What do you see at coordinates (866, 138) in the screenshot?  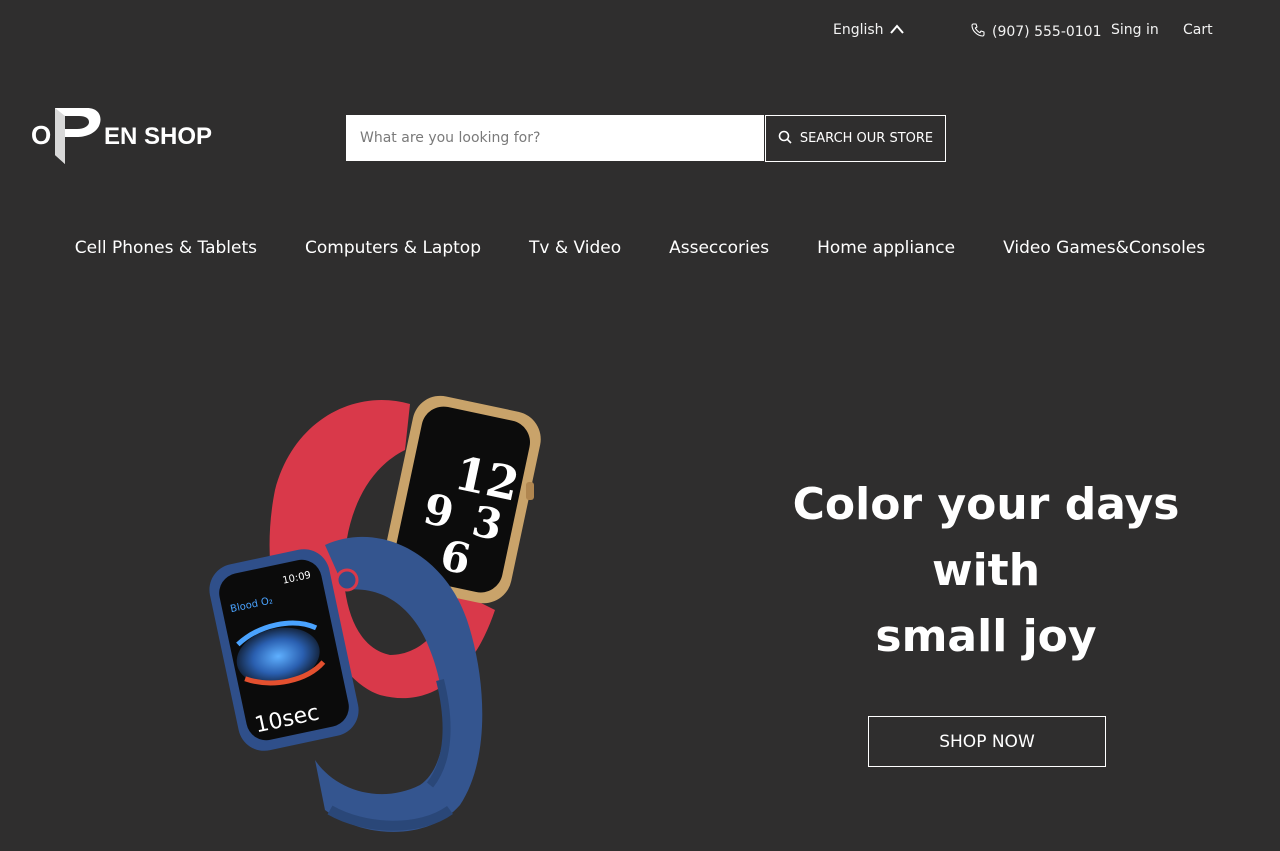 I see `search-button-label: SEARCH OUR STORE` at bounding box center [866, 138].